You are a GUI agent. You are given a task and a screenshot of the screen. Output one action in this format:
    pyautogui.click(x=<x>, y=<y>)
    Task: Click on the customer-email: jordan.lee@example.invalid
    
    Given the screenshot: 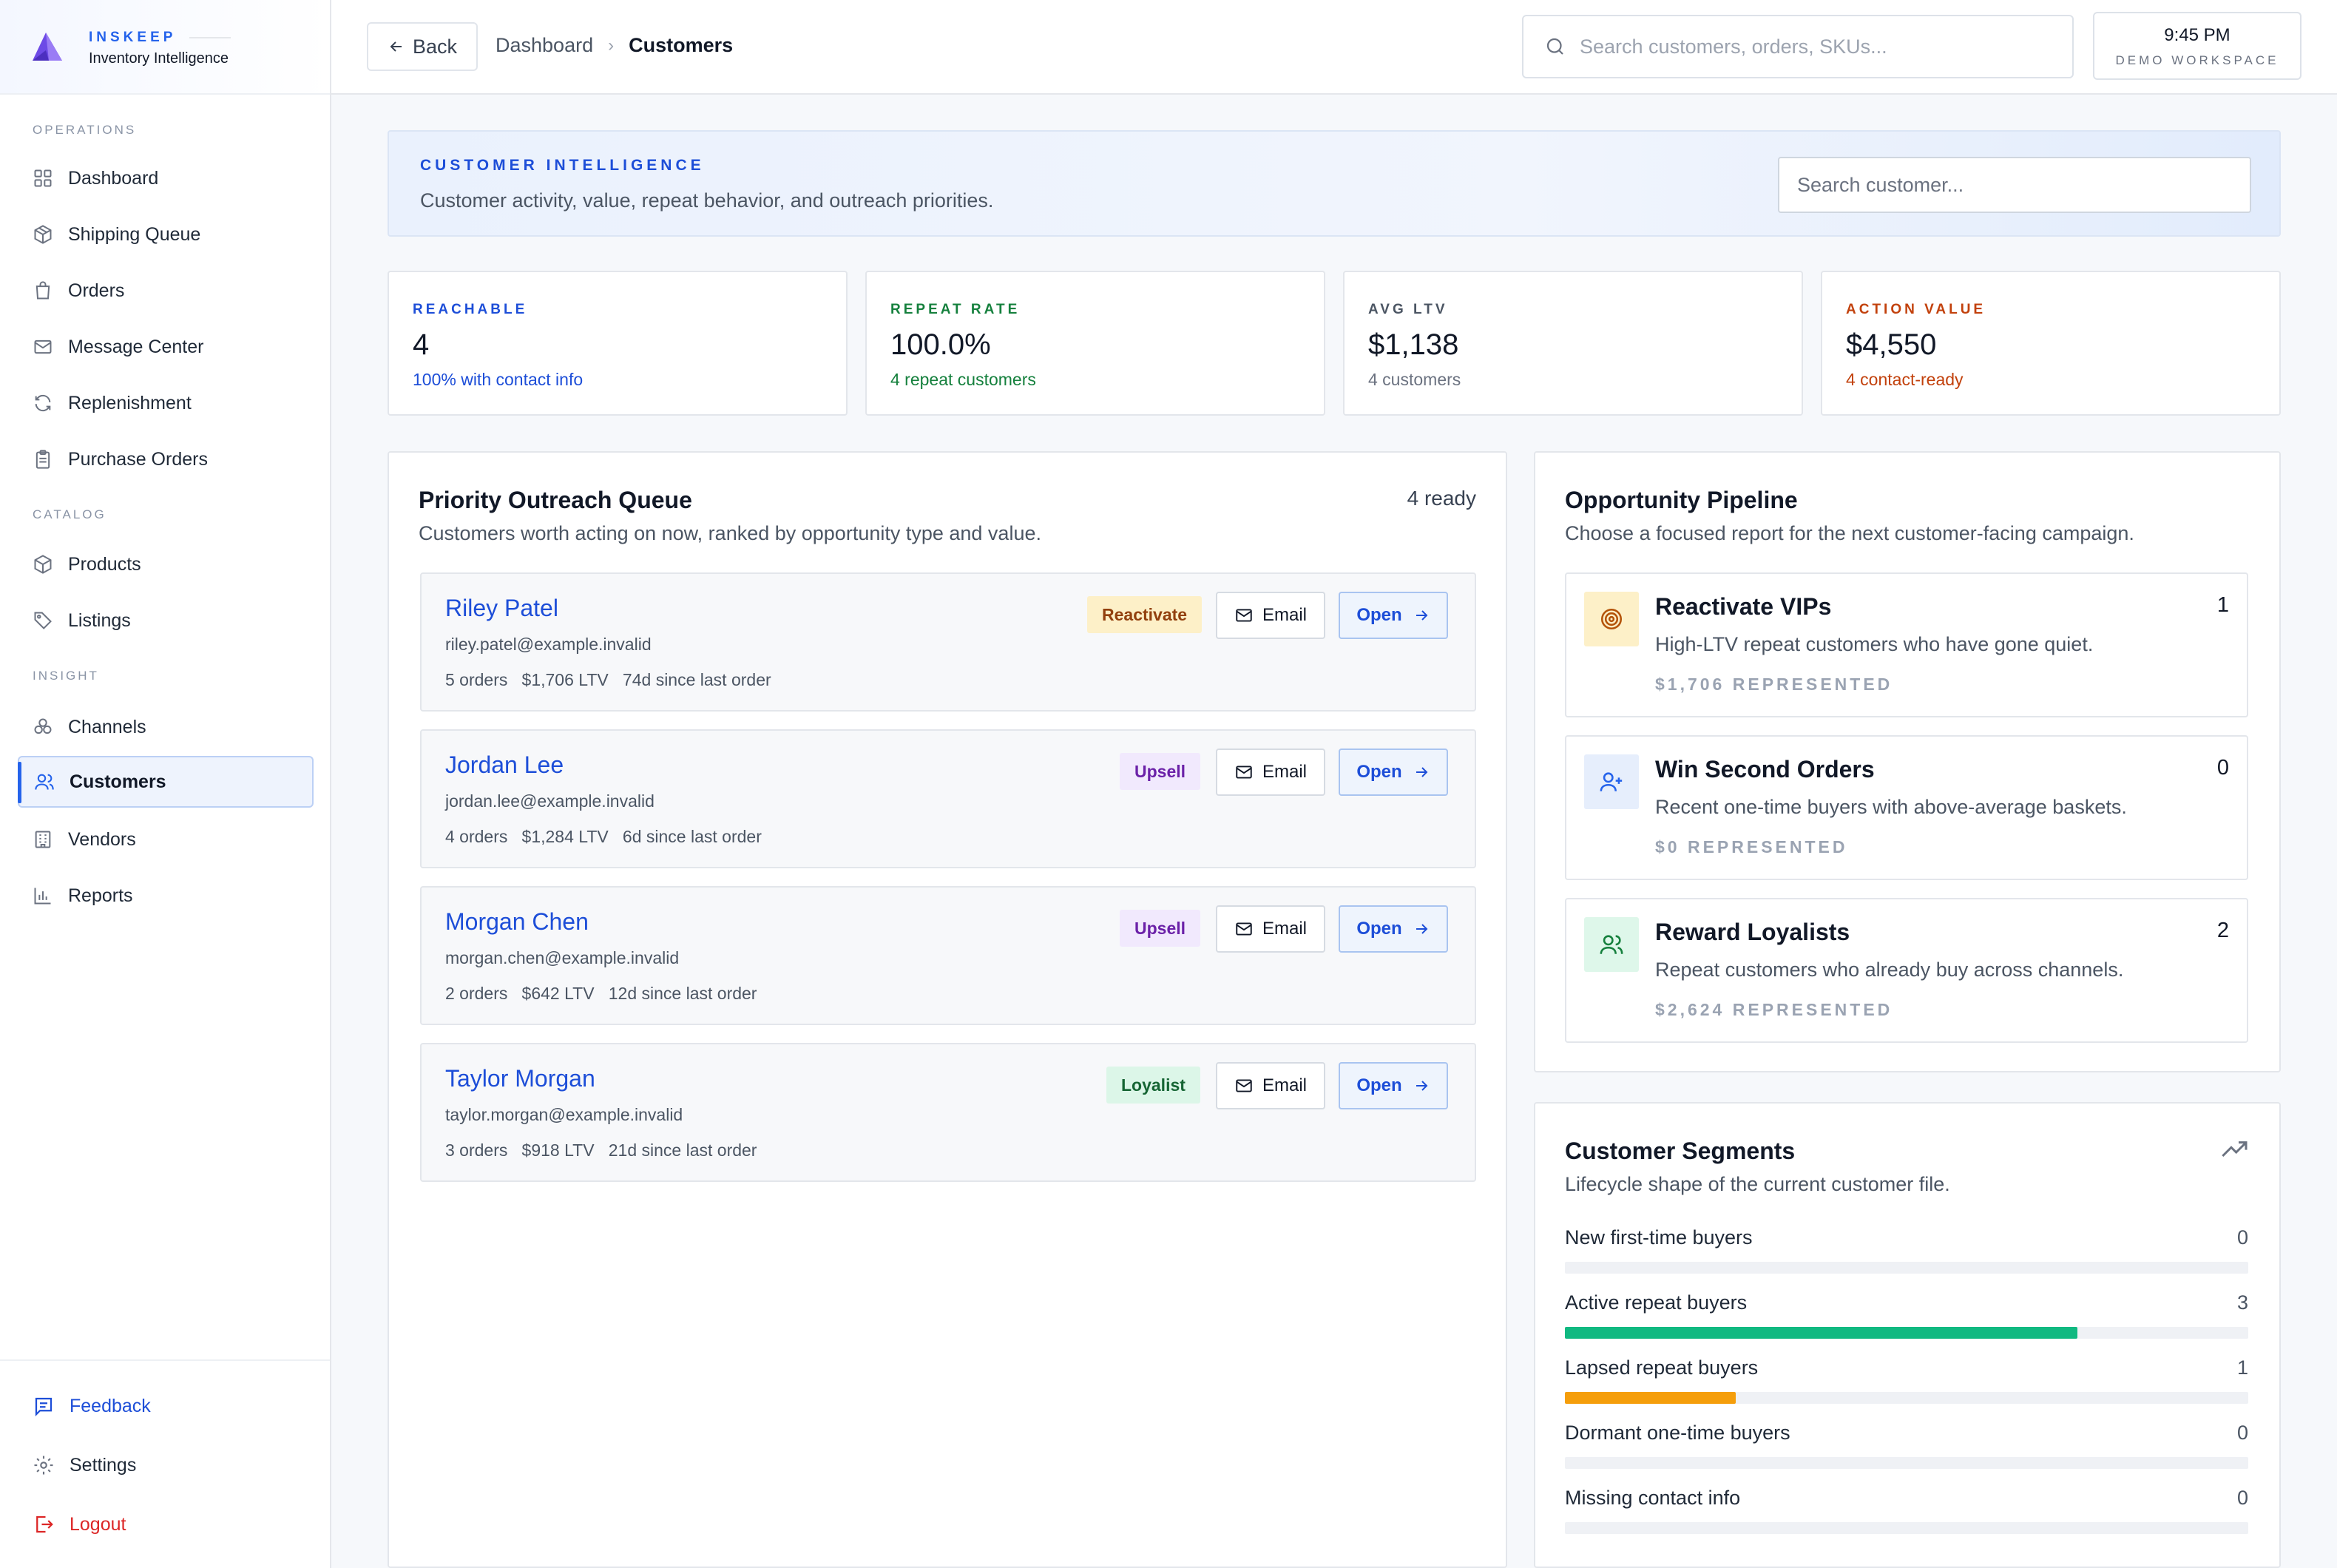 What is the action you would take?
    pyautogui.click(x=550, y=801)
    